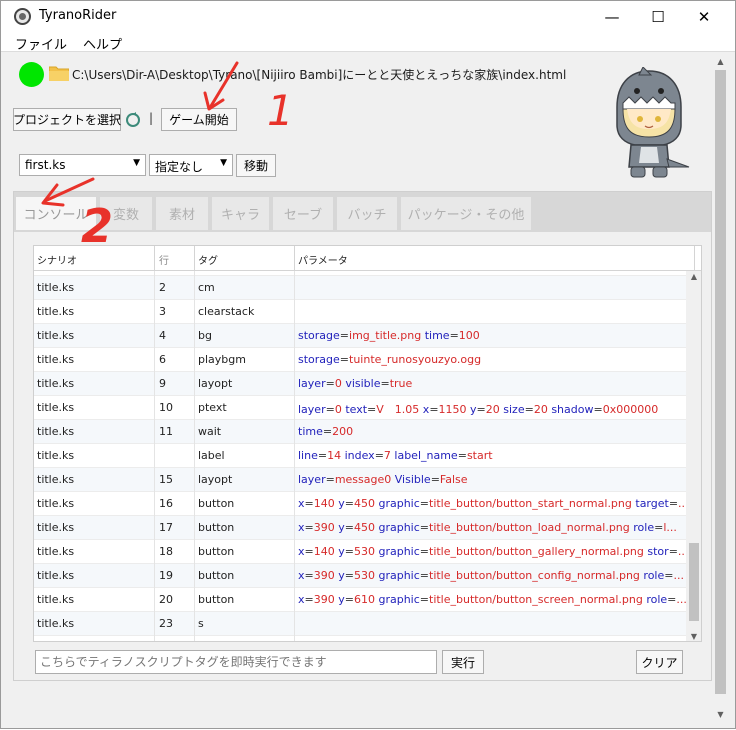  Describe the element at coordinates (356, 409) in the screenshot. I see `param-key: text` at that location.